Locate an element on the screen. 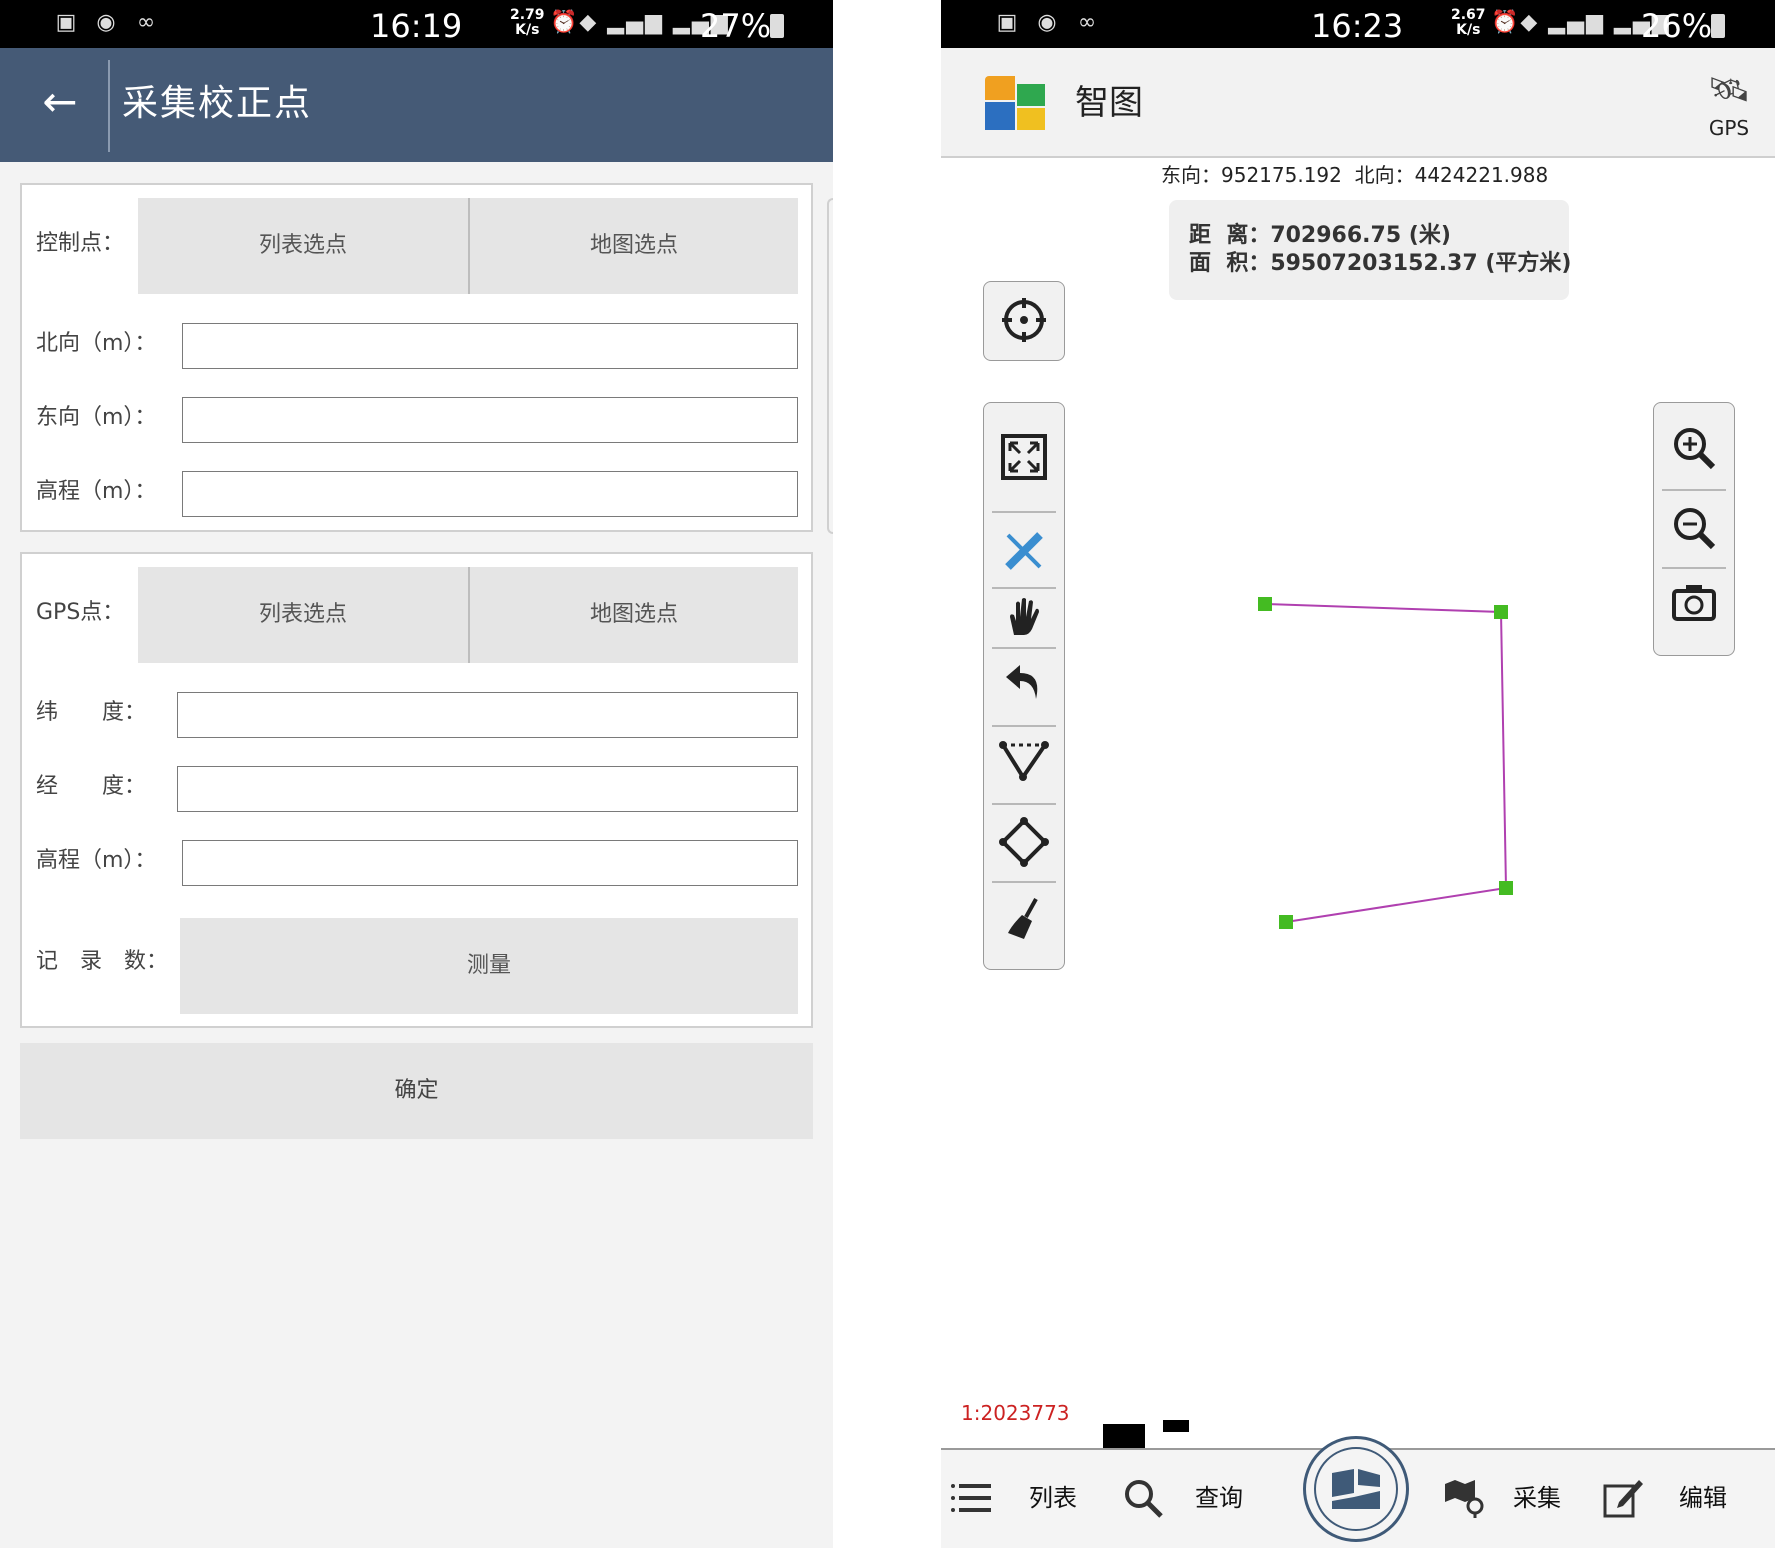  status-time: 16:19 is located at coordinates (416, 26).